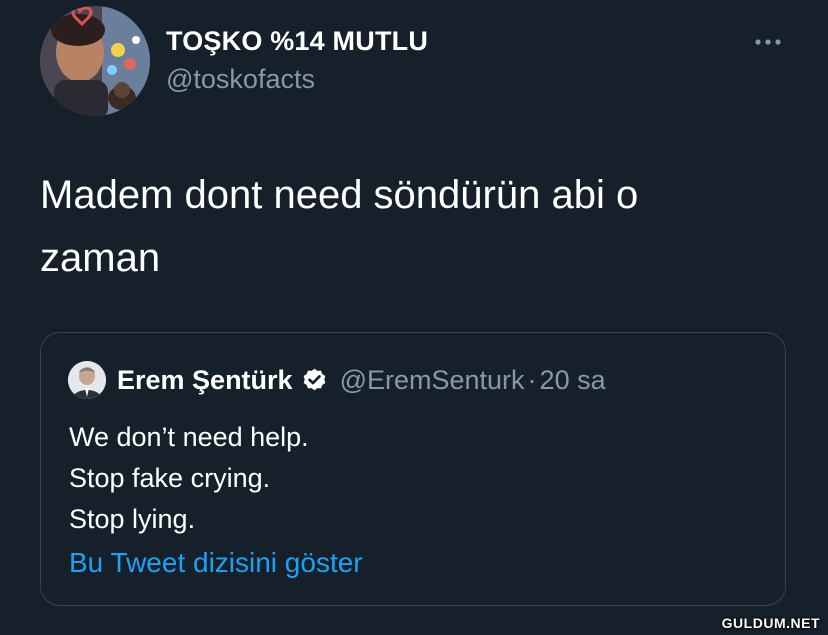 This screenshot has height=635, width=828. I want to click on quoted-tweet-timestamp: 20 sa, so click(573, 380).